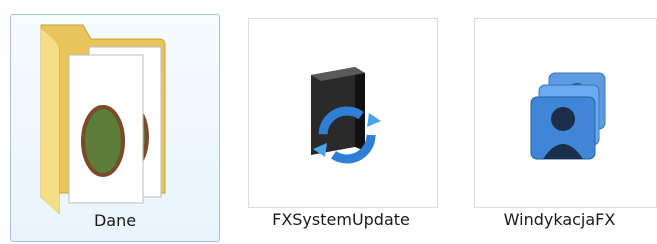 Image resolution: width=657 pixels, height=244 pixels. Describe the element at coordinates (559, 219) in the screenshot. I see `shortcut-label: WindykacjaFX` at that location.